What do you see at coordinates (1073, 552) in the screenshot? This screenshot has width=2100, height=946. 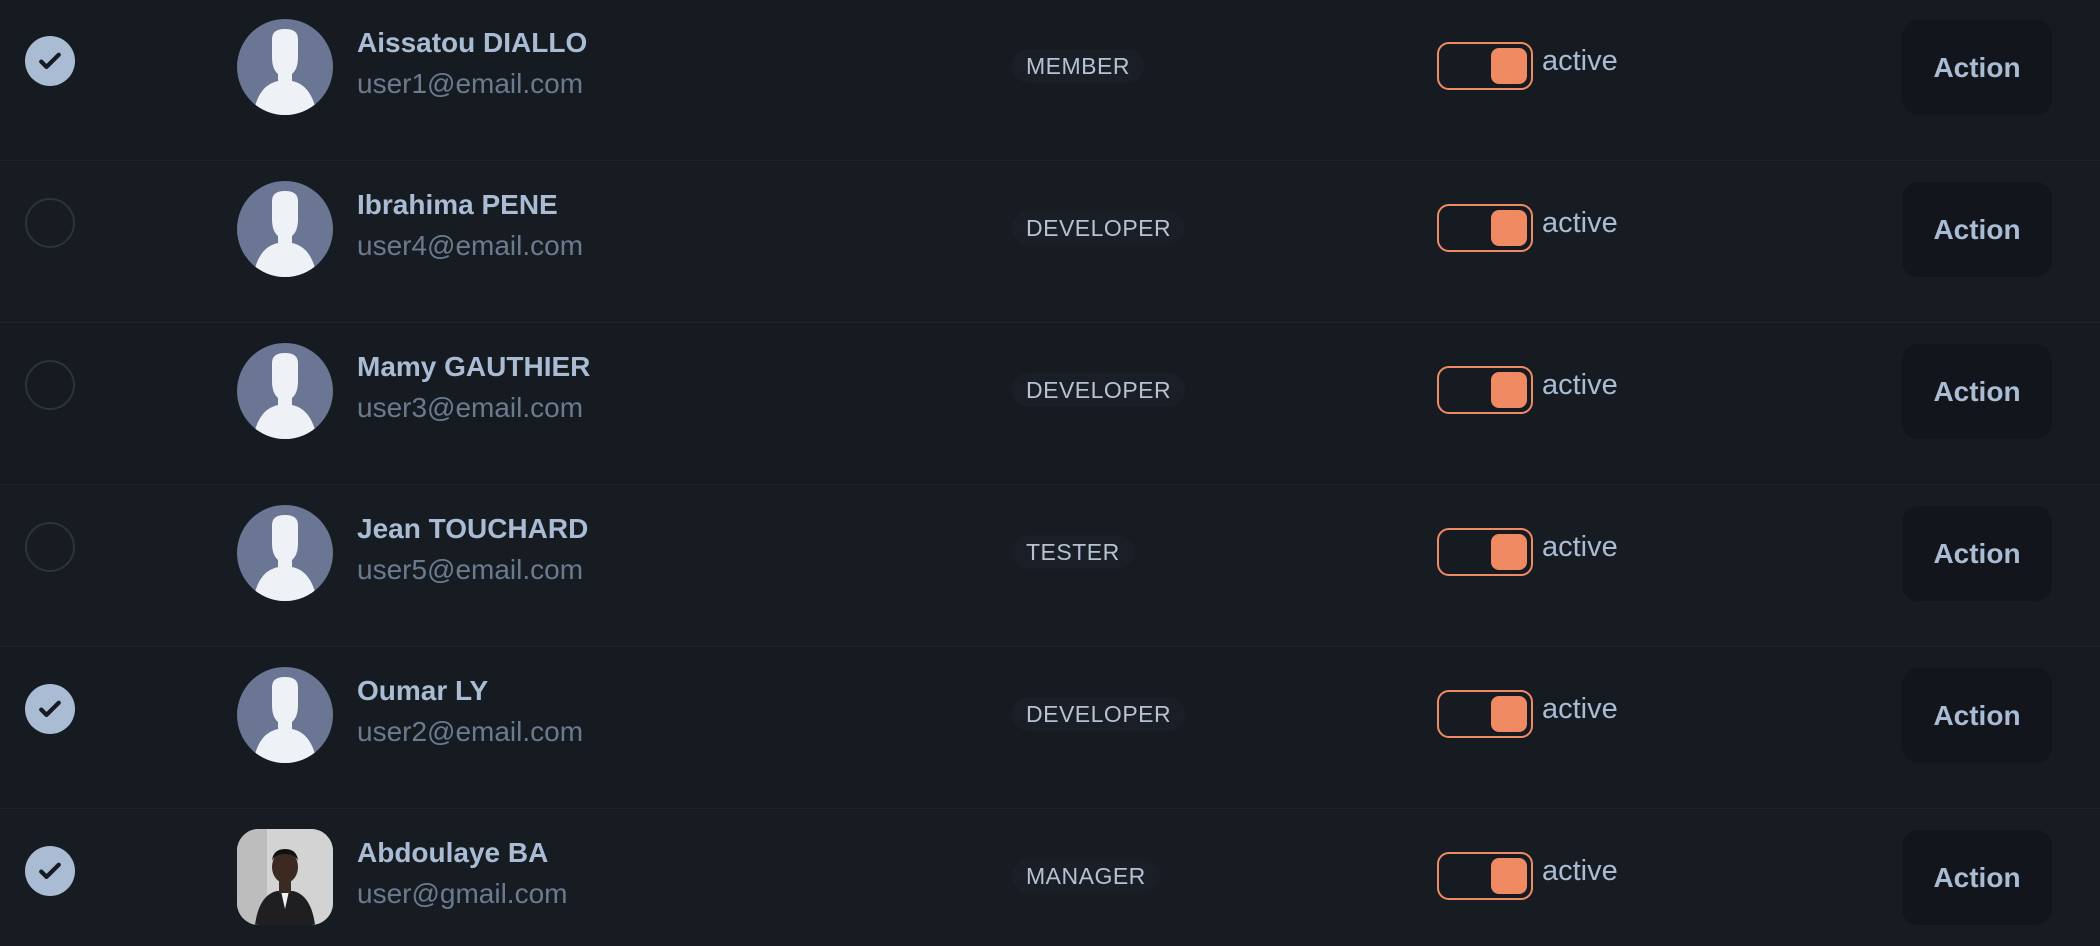 I see `role-badge: TESTER` at bounding box center [1073, 552].